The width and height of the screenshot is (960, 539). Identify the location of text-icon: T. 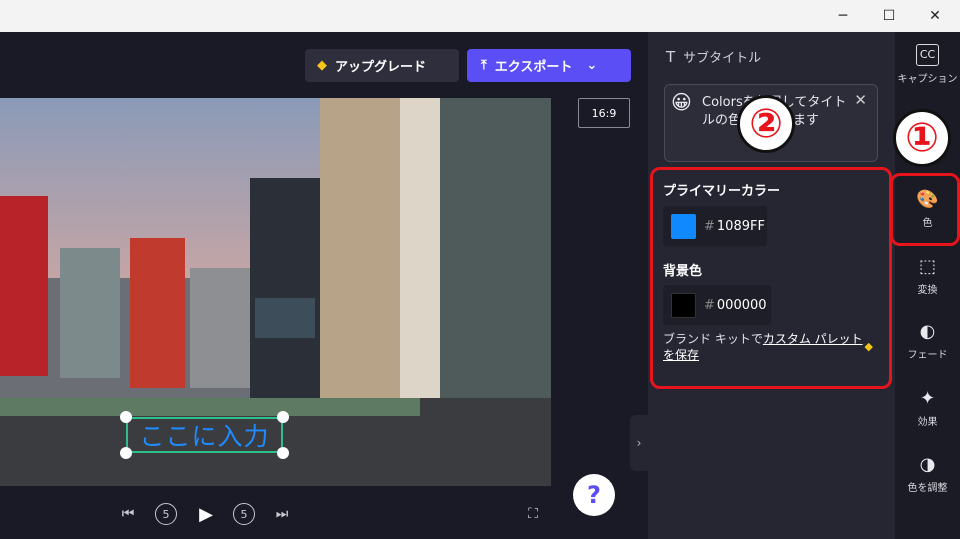
(671, 56).